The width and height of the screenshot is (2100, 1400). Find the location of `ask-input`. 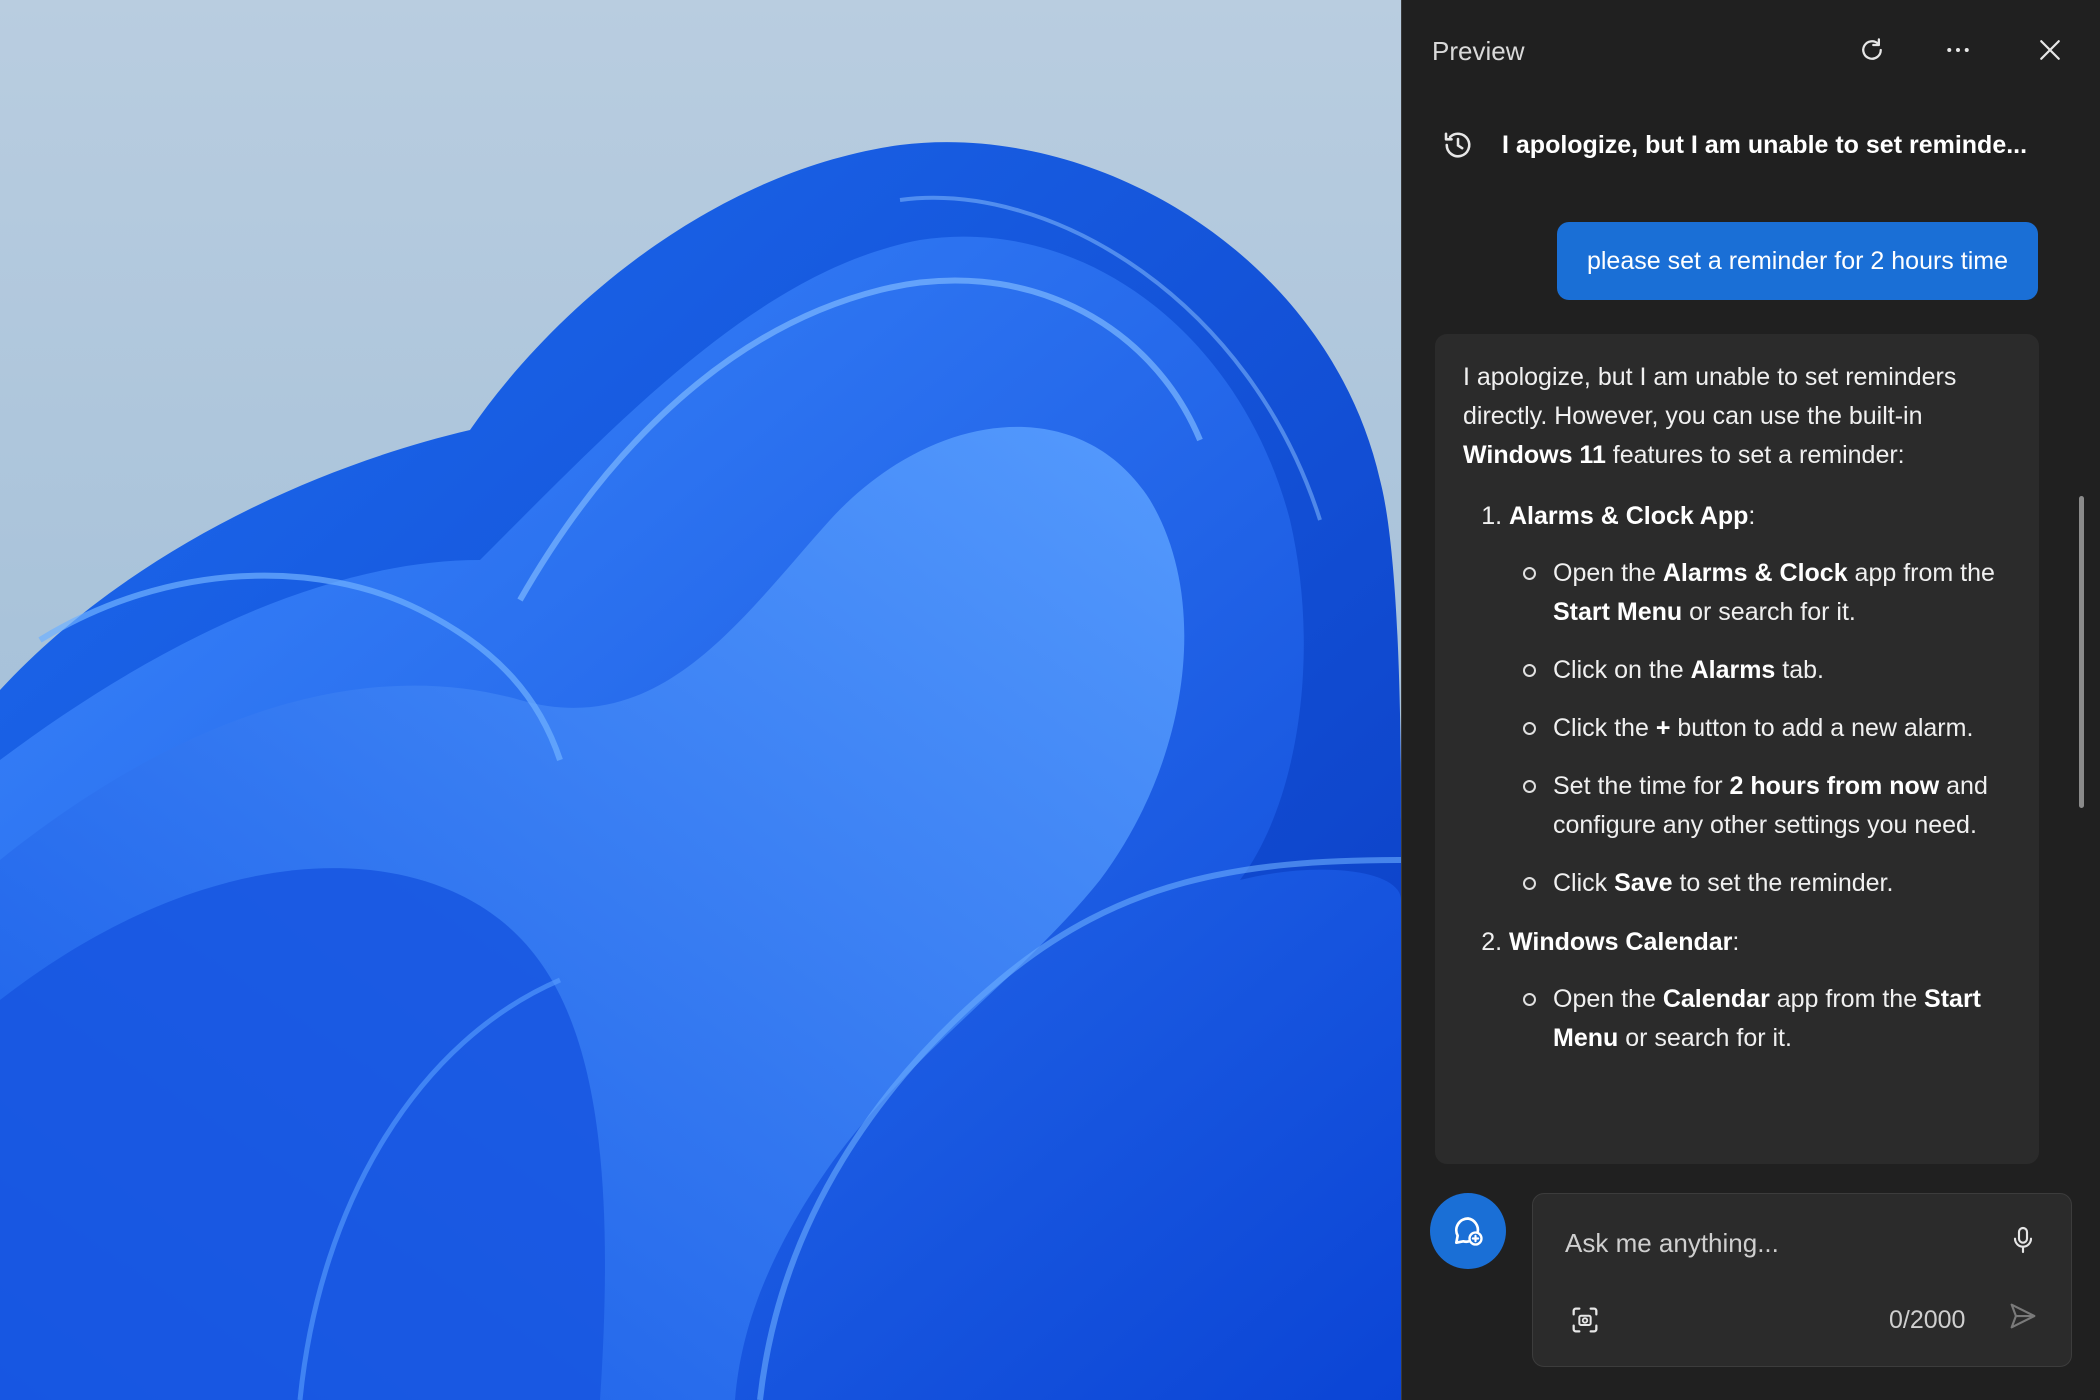

ask-input is located at coordinates (1775, 1243).